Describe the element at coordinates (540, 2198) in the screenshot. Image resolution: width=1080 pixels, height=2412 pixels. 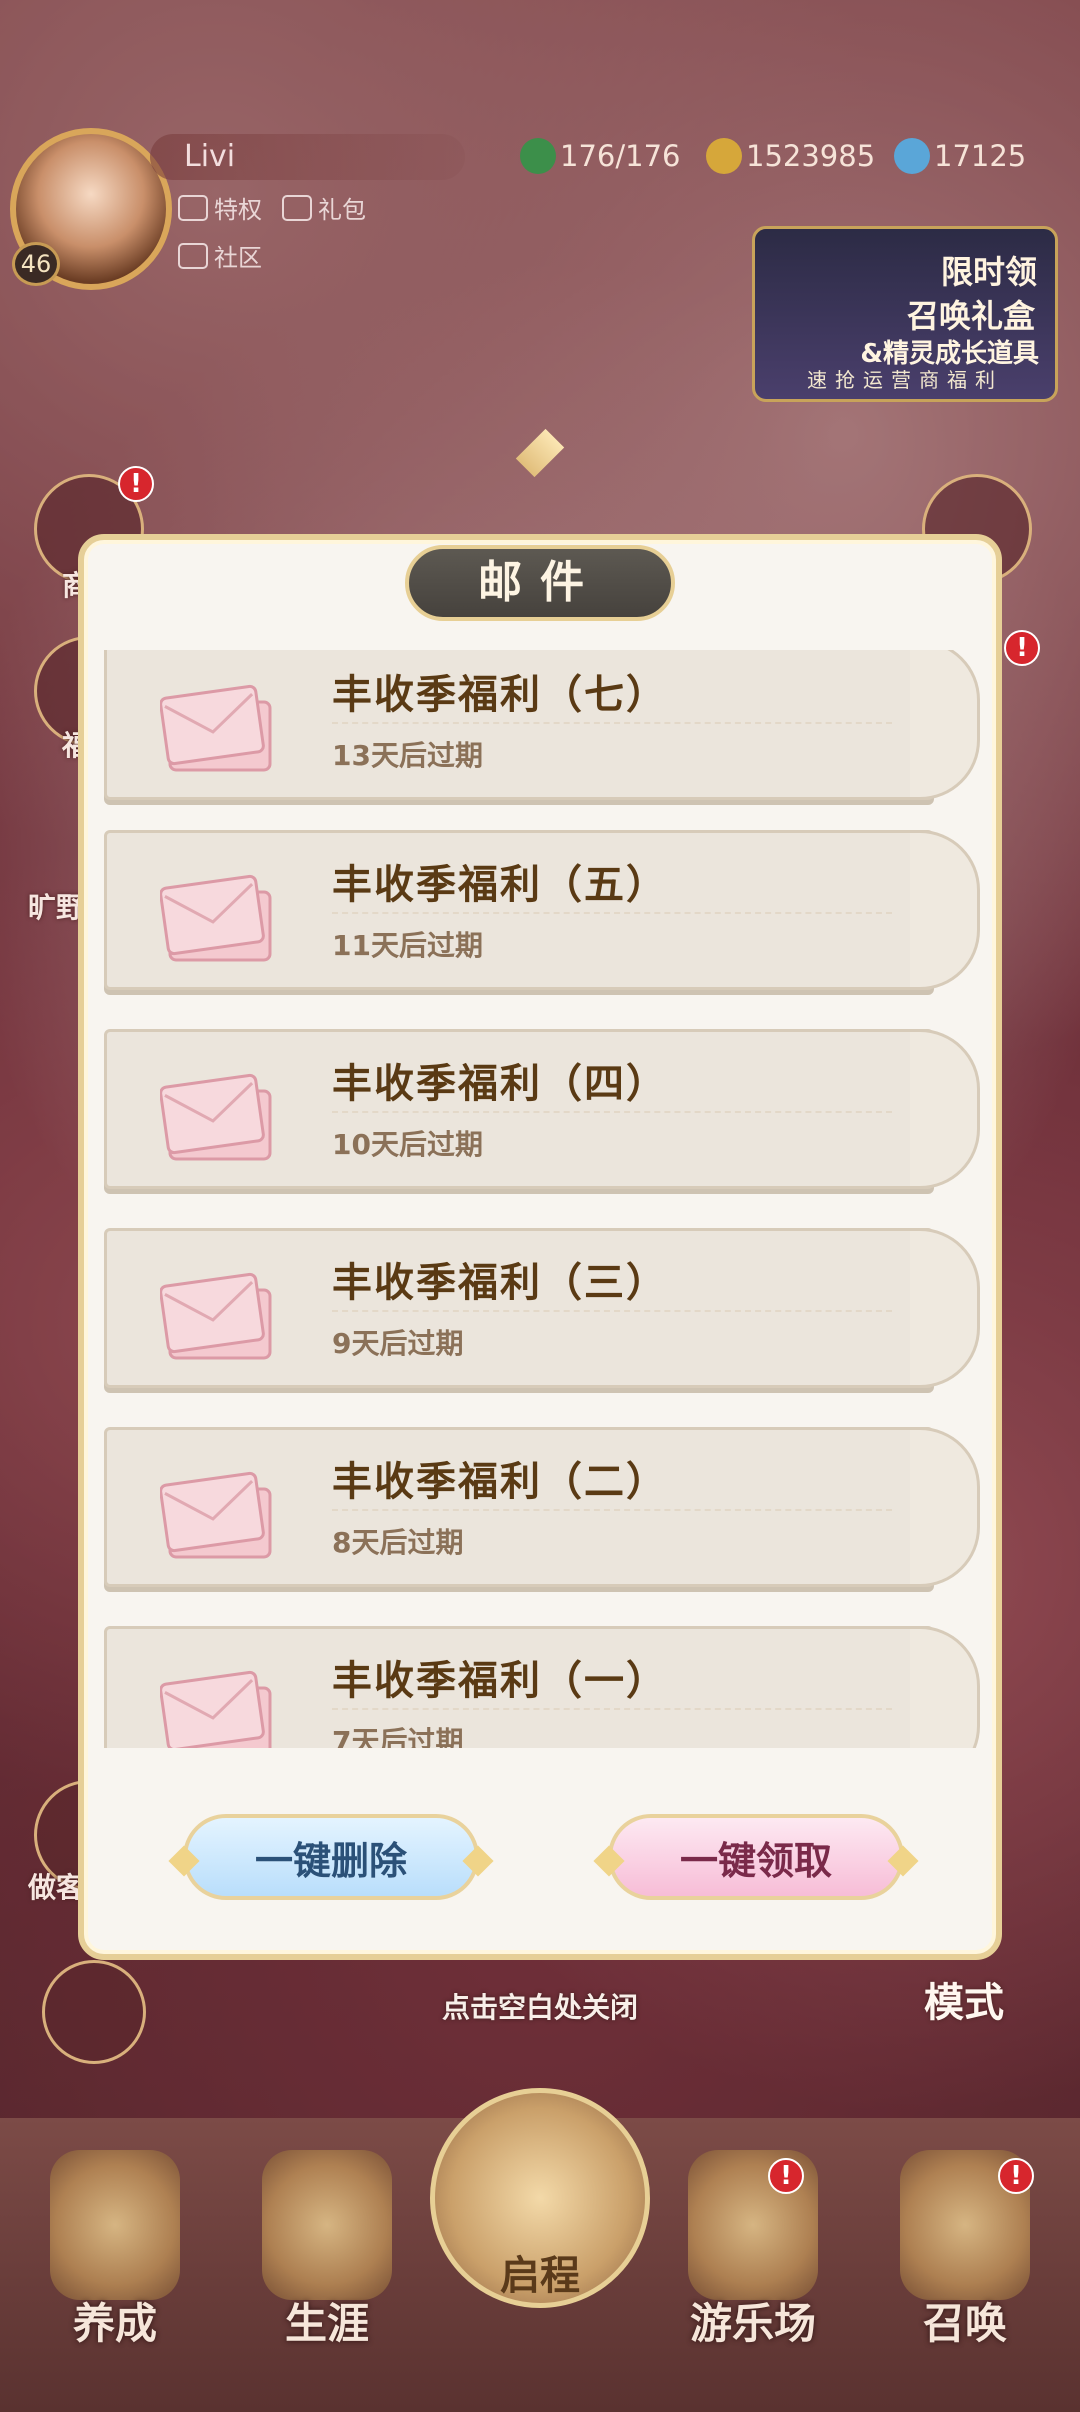
I see `nav-start: 启程` at that location.